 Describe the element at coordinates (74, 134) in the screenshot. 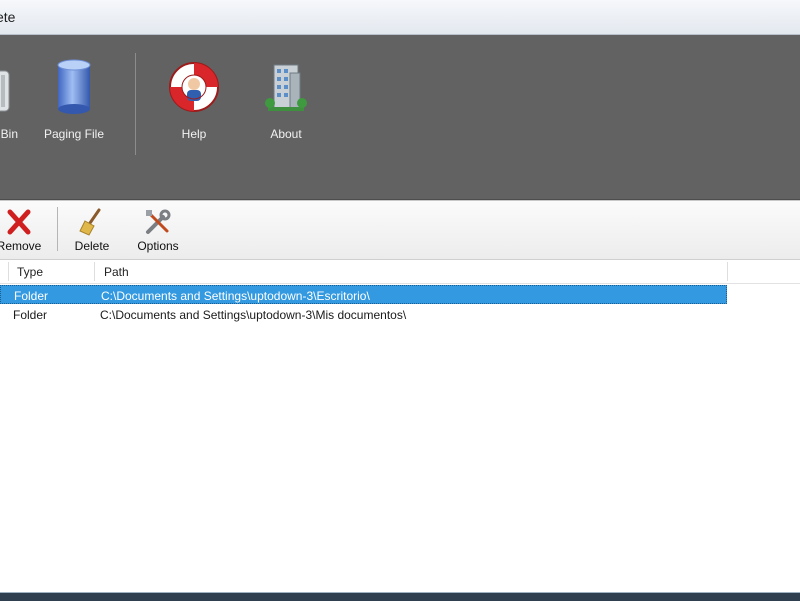

I see `paging-file-label: Paging File` at that location.